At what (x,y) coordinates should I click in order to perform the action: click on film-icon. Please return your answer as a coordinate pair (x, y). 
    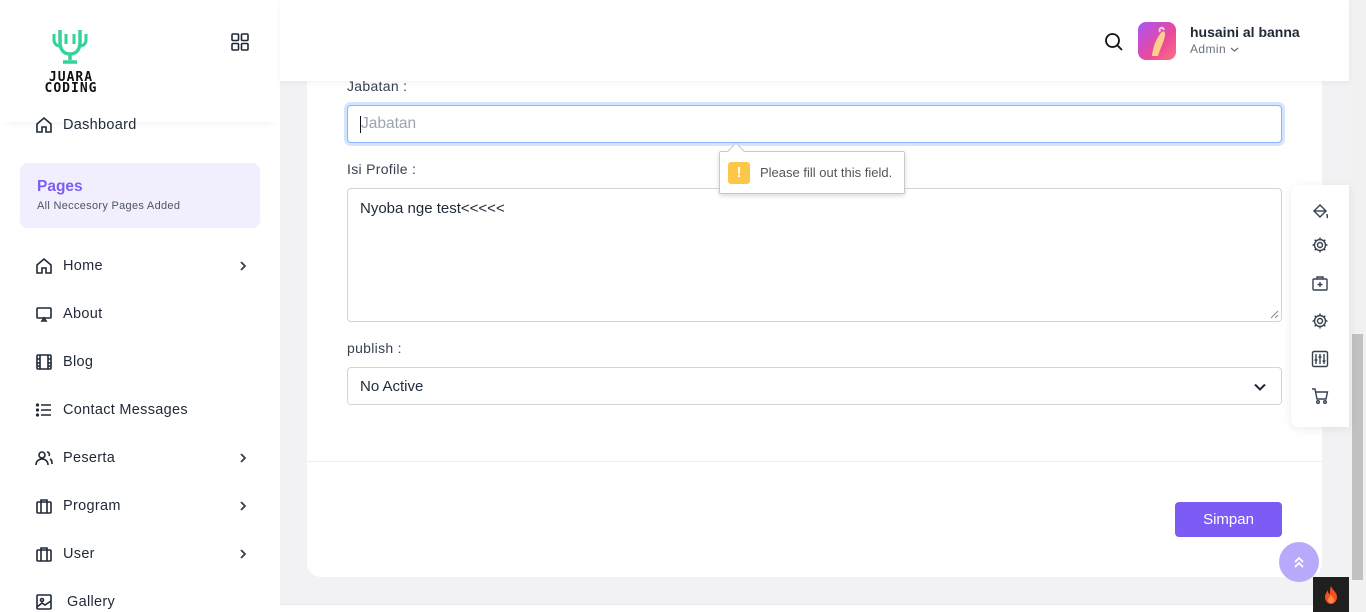
    Looking at the image, I should click on (44, 362).